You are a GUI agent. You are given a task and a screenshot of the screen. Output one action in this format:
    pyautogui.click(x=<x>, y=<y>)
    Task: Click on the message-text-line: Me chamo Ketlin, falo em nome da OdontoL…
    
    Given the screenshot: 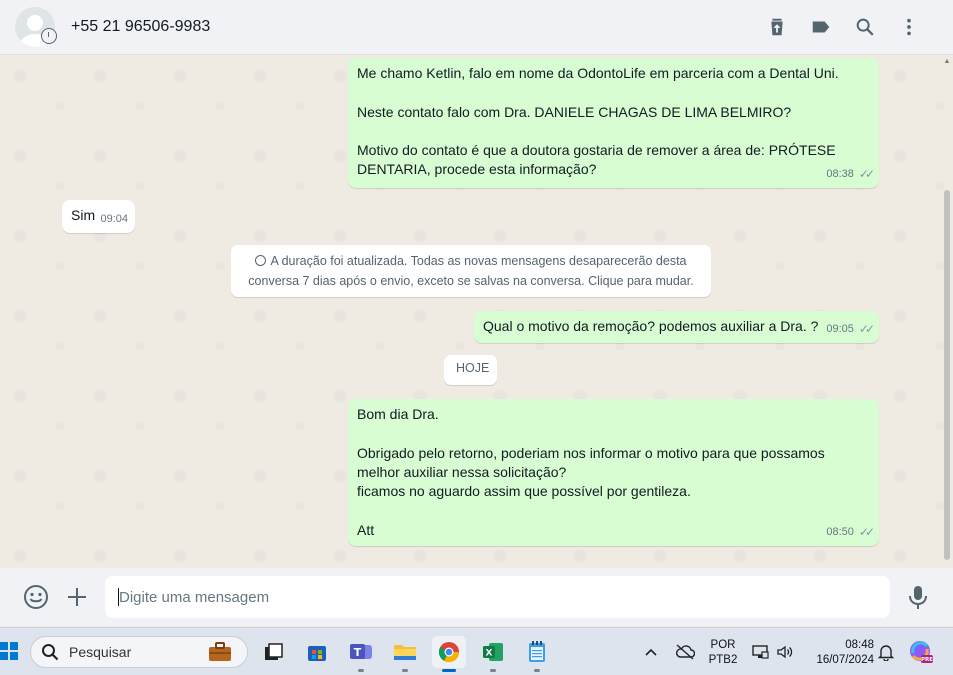 What is the action you would take?
    pyautogui.click(x=598, y=73)
    